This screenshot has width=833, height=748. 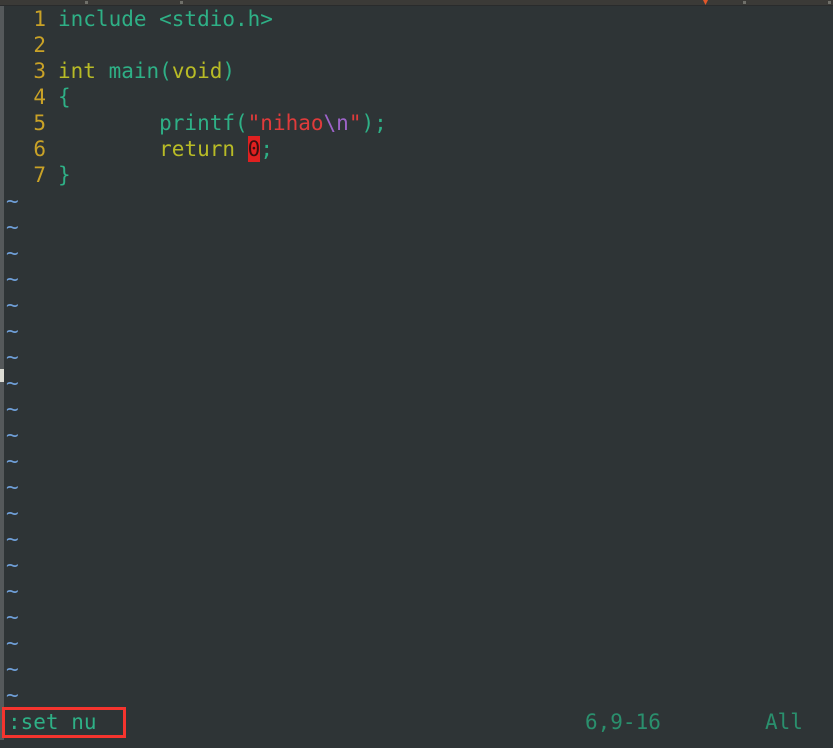 I want to click on line-number: 4, so click(x=39, y=97).